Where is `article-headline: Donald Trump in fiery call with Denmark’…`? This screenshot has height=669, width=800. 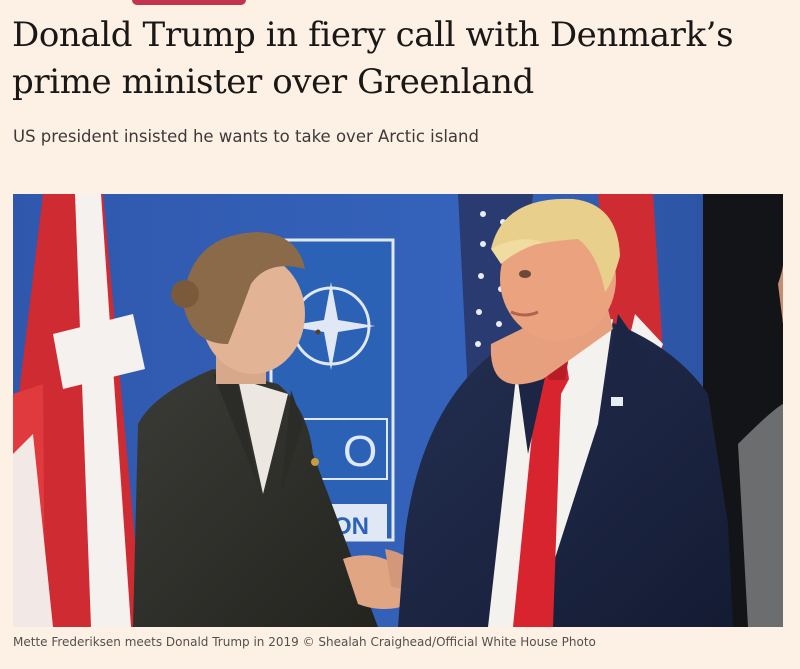
article-headline: Donald Trump in fiery call with Denmark’… is located at coordinates (373, 58).